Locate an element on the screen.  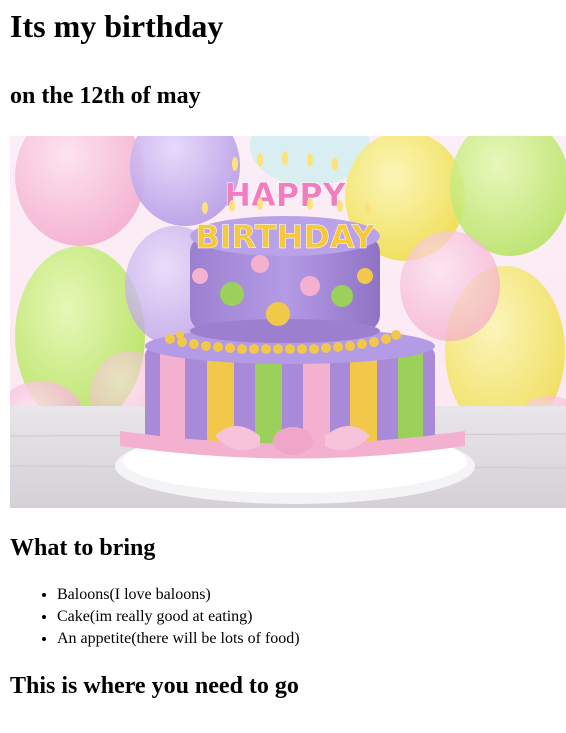
list-item: Baloons(I love baloons) is located at coordinates (311, 595).